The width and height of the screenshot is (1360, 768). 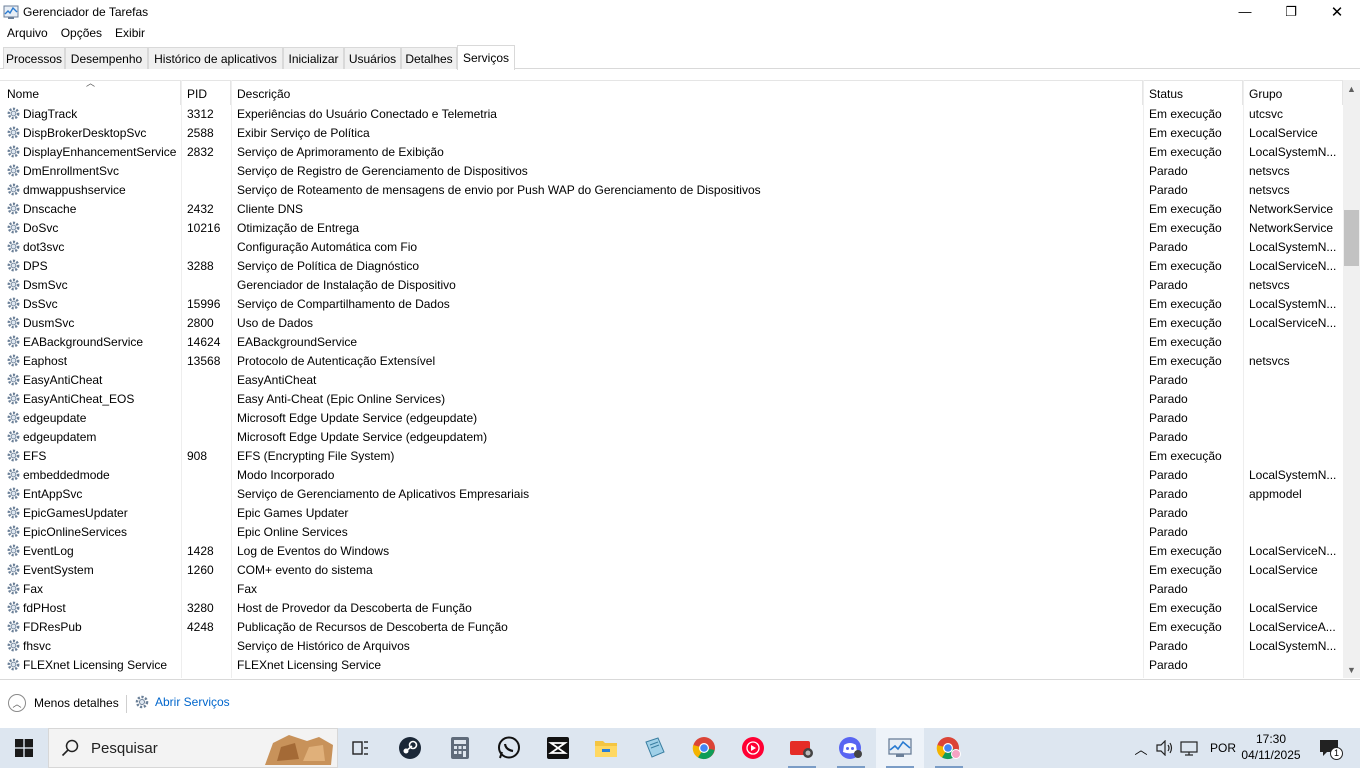 What do you see at coordinates (680, 11) in the screenshot?
I see `title-bar: Gerenciador de Tarefas — ❐ ✕` at bounding box center [680, 11].